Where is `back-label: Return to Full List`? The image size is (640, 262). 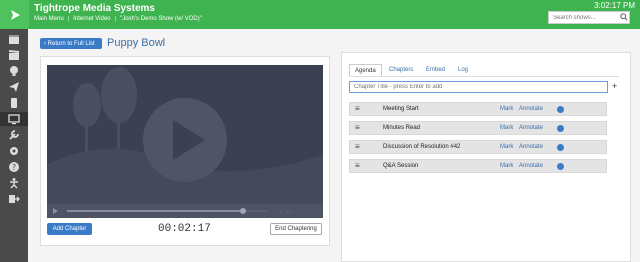
back-label: Return to Full List is located at coordinates (71, 43).